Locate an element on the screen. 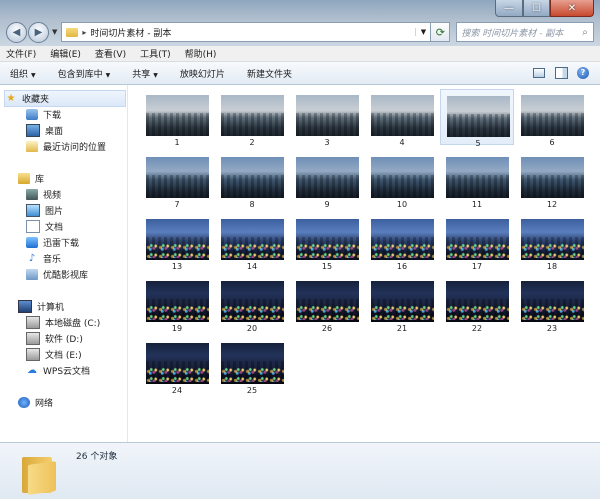  menu-file: 文件(F) is located at coordinates (21, 53).